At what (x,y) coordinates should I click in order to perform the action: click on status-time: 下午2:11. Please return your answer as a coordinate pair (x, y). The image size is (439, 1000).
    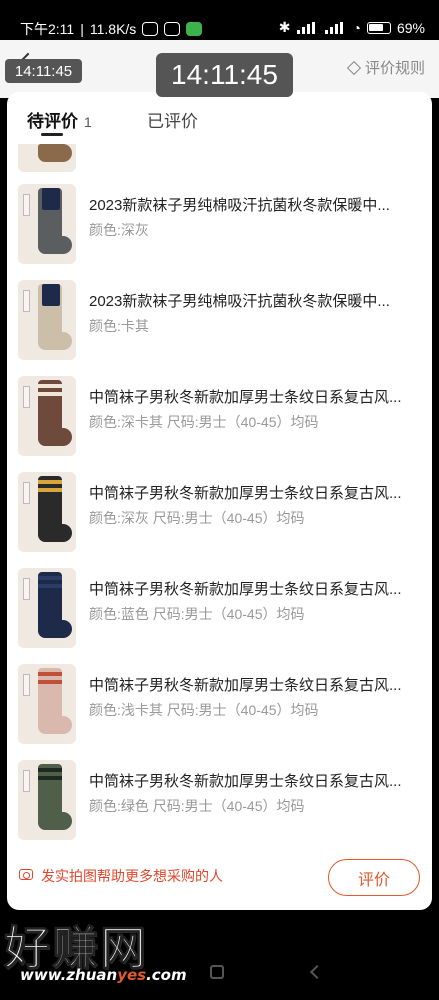
    Looking at the image, I should click on (47, 29).